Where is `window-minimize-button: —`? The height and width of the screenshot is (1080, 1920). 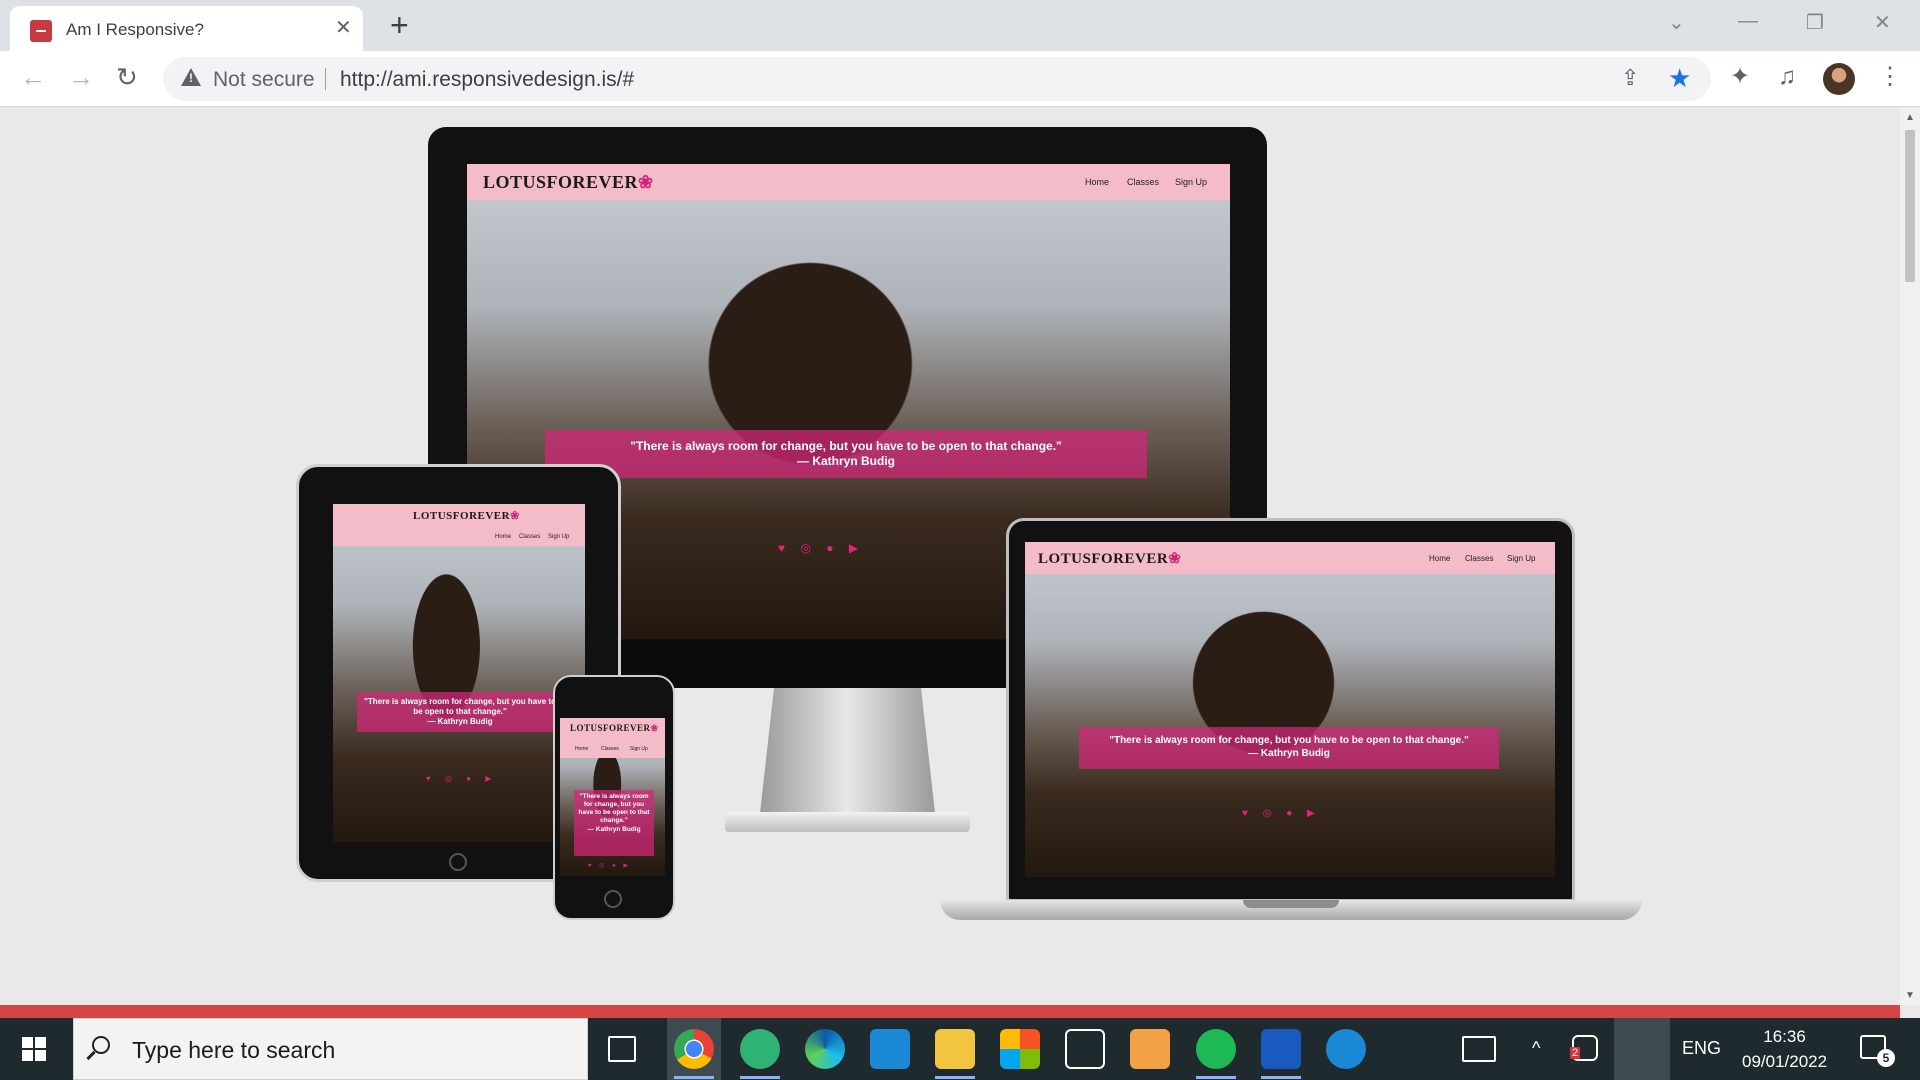
window-minimize-button: — is located at coordinates (1748, 21).